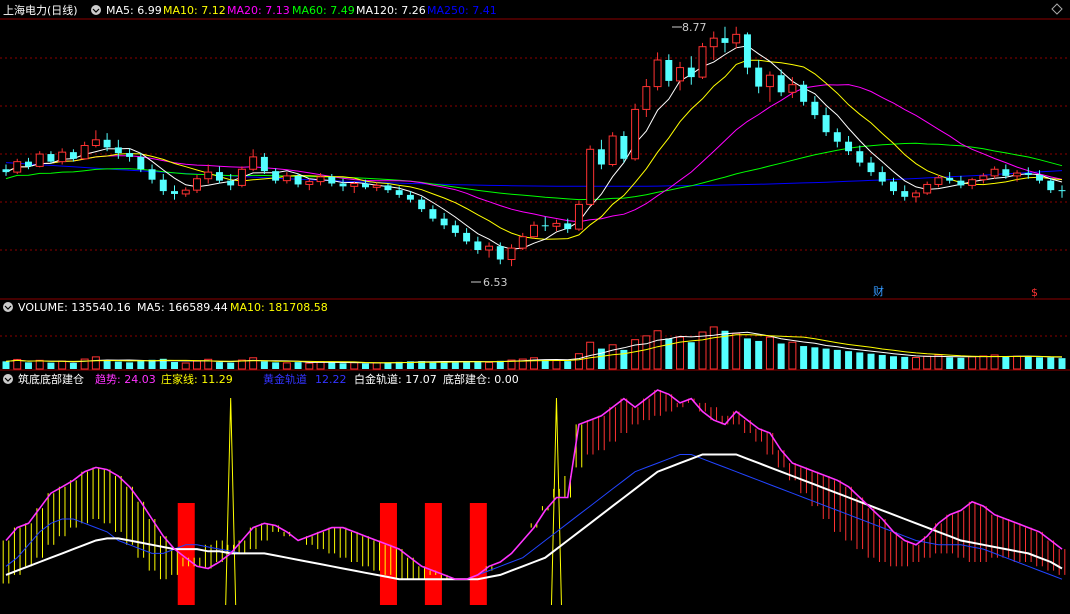 Image resolution: width=1070 pixels, height=614 pixels. I want to click on svg-text: 6.53, so click(495, 282).